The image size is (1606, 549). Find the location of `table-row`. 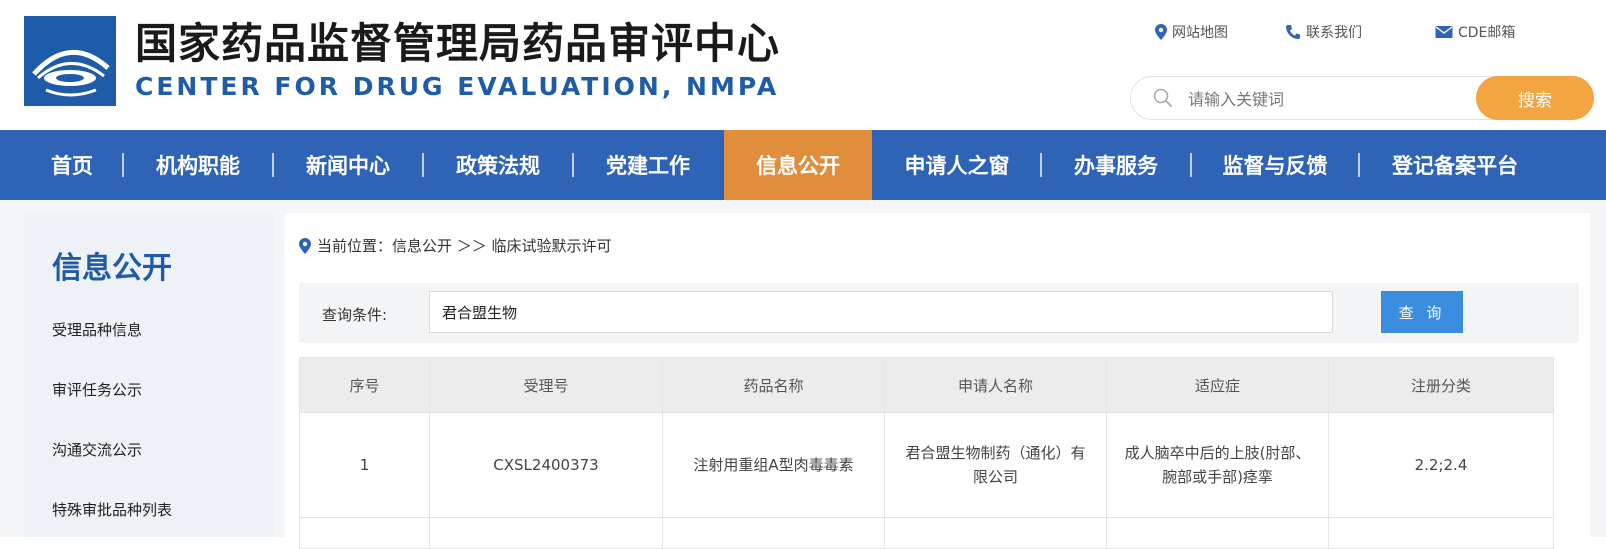

table-row is located at coordinates (926, 533).